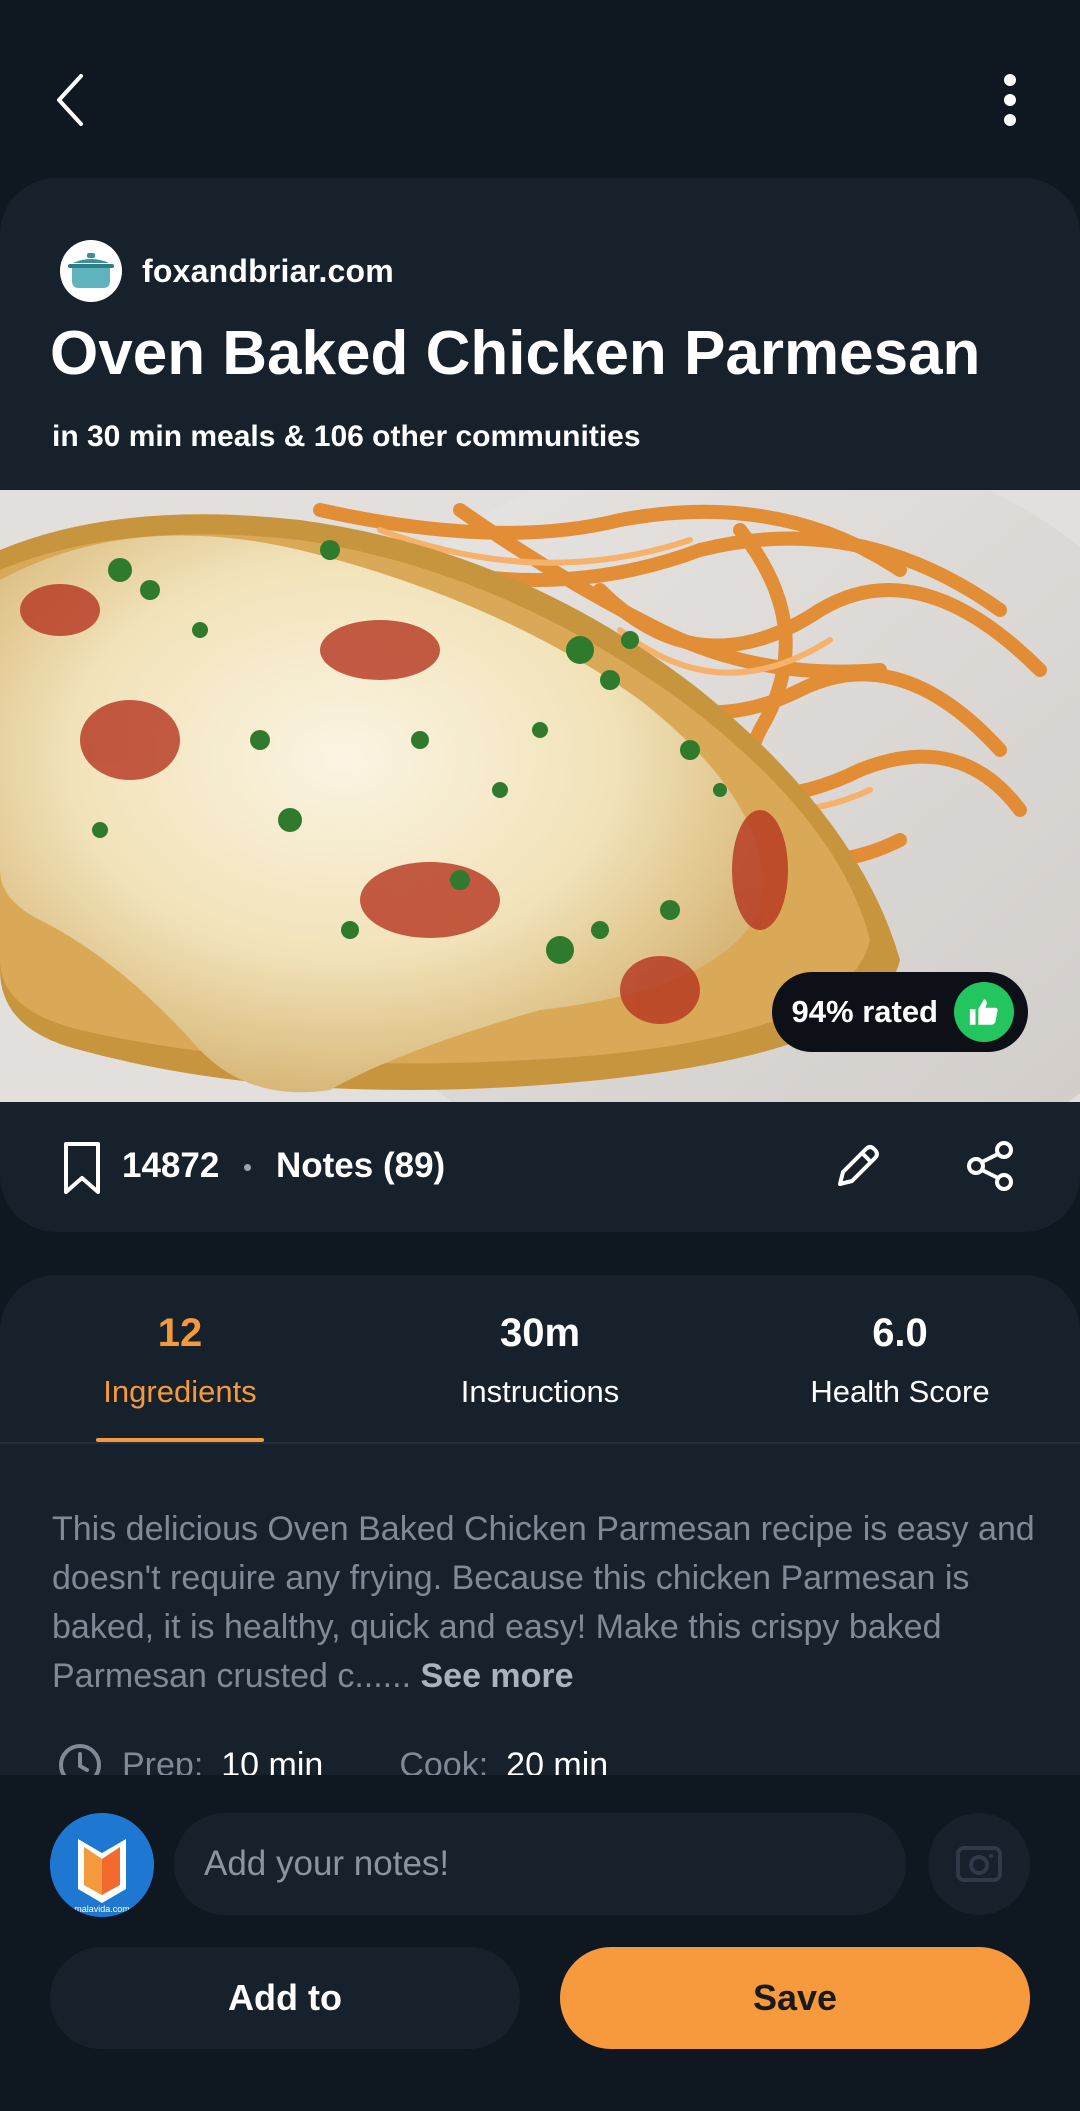 This screenshot has width=1080, height=2111. I want to click on communities-link: in 30 min meals & 106 other communities, so click(346, 437).